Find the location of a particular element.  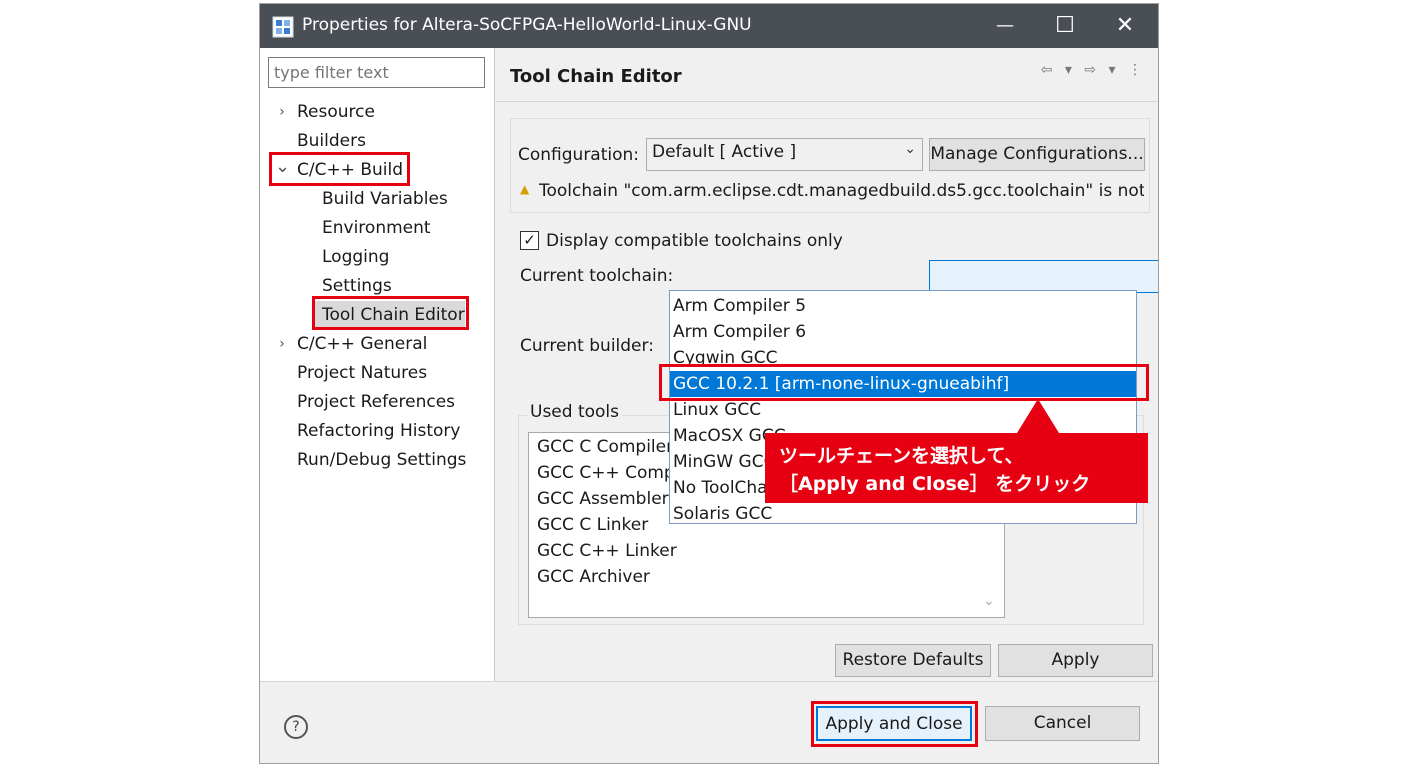

sidebar-item-label: Project Natures is located at coordinates (362, 373).